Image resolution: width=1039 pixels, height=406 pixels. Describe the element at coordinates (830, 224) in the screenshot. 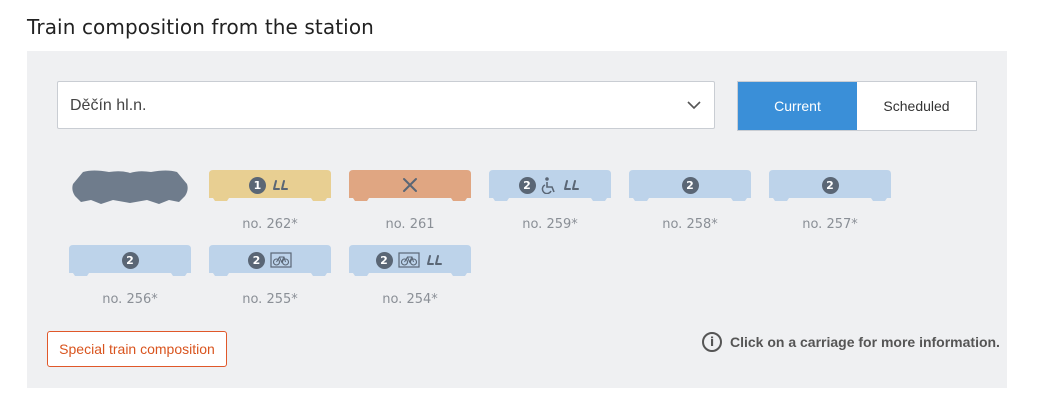

I see `carriage-number: no. 257*` at that location.